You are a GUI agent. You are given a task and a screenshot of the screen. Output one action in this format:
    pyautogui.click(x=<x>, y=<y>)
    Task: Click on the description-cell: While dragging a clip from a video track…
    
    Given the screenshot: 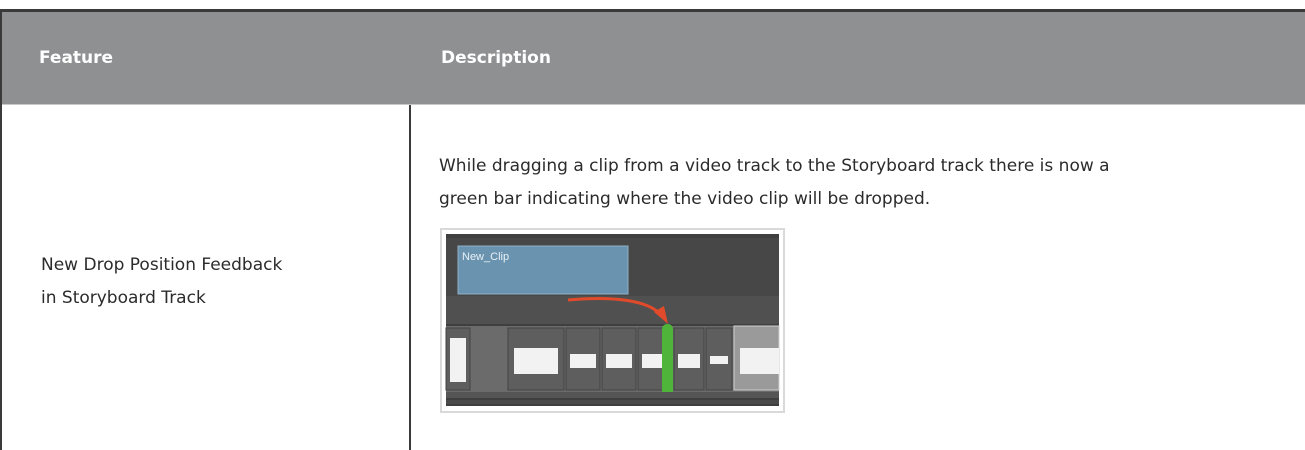 What is the action you would take?
    pyautogui.click(x=864, y=183)
    